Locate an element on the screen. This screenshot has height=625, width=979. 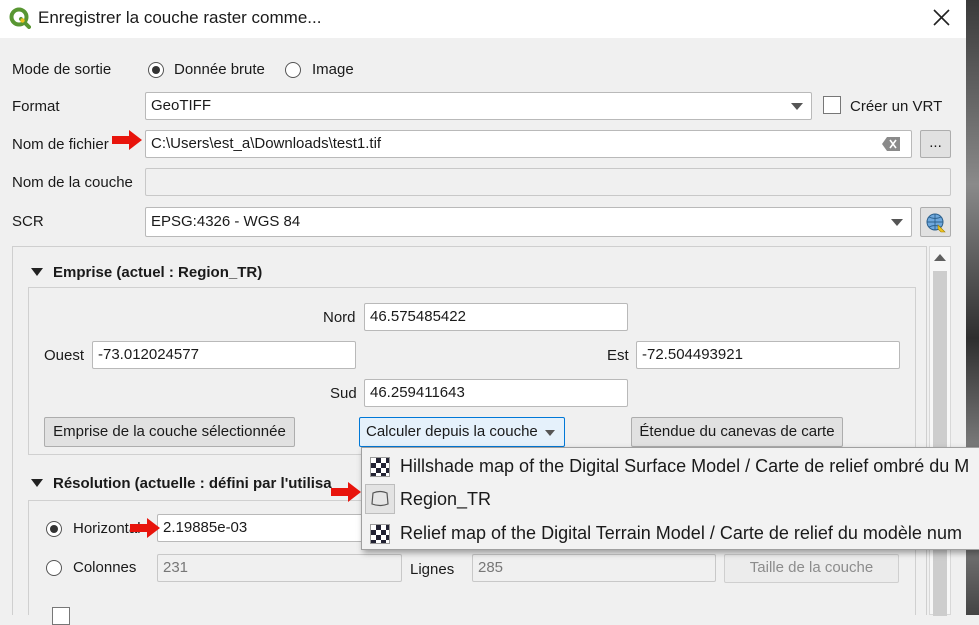
qgis-logo-icon is located at coordinates (20, 18).